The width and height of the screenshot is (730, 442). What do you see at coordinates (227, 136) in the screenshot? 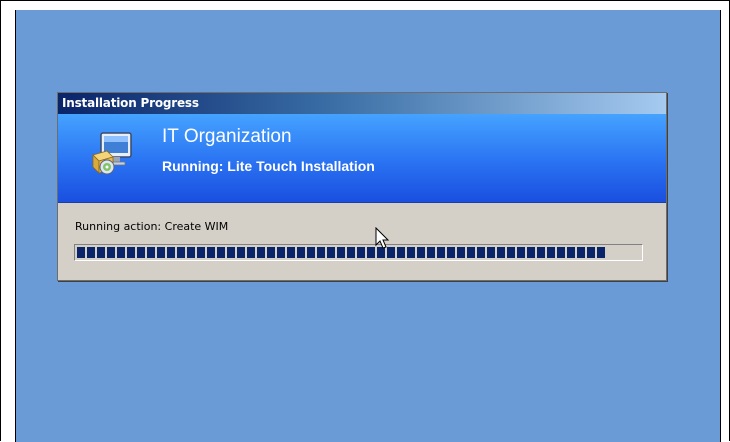
I see `organization-name: IT Organization` at bounding box center [227, 136].